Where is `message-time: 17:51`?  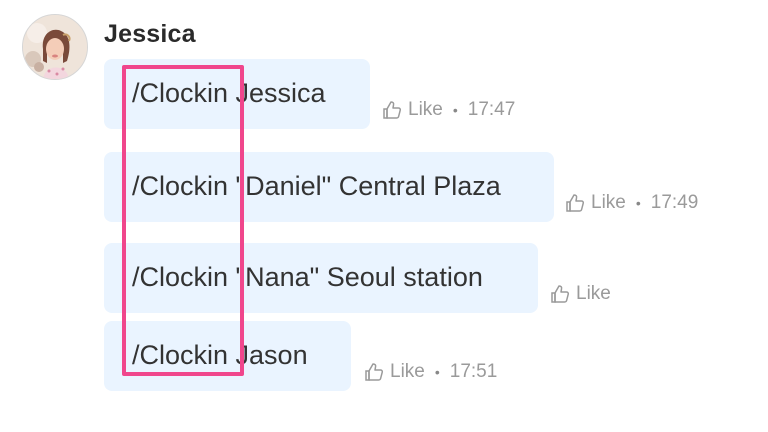
message-time: 17:51 is located at coordinates (473, 371).